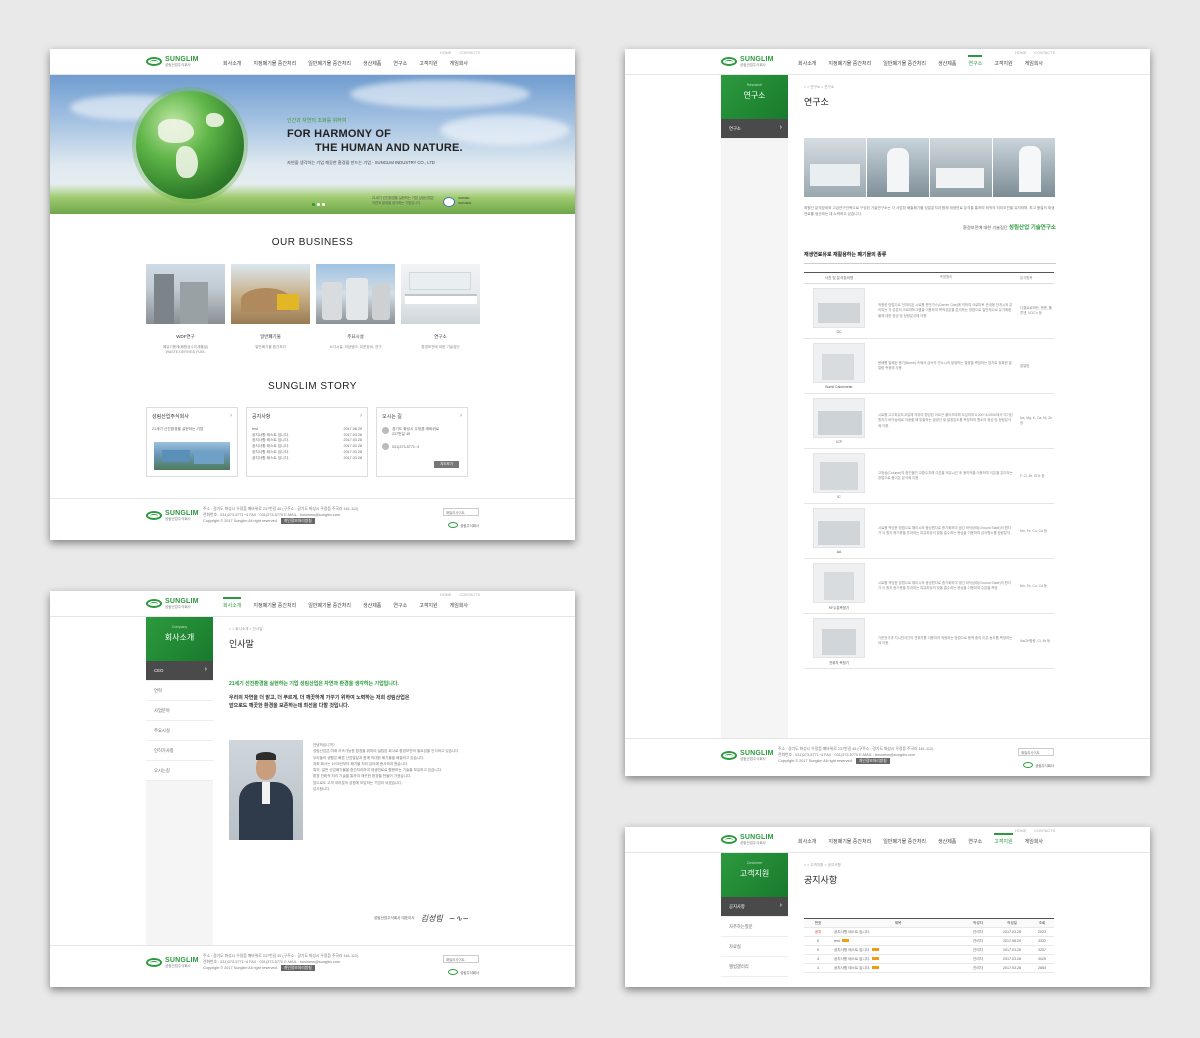 This screenshot has height=1038, width=1200. I want to click on side-nav-item: 인허가사항, so click(179, 751).